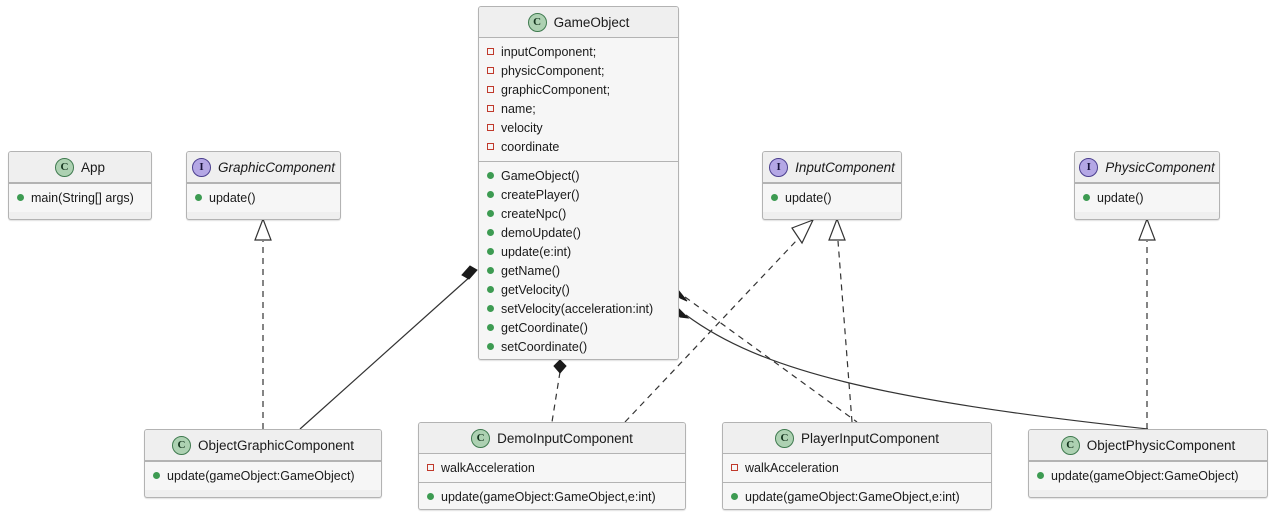 This screenshot has width=1273, height=513. I want to click on uml-class-playerinputcomponent-header: C PlayerInputComponent, so click(857, 438).